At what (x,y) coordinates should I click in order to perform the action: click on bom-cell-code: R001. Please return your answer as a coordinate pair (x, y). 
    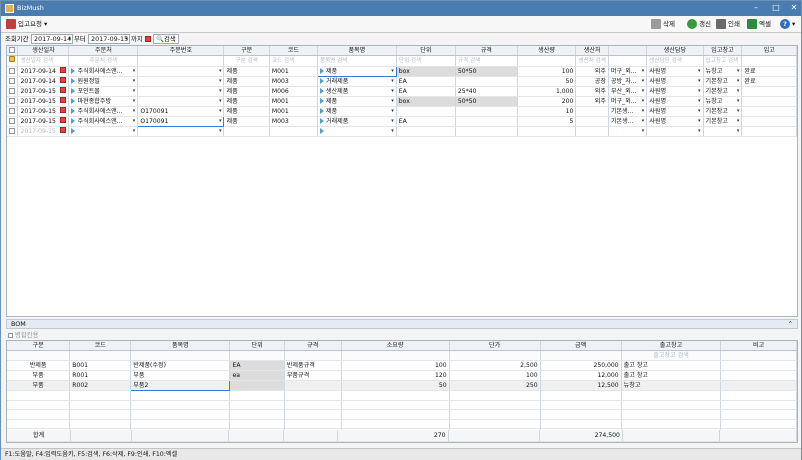
    Looking at the image, I should click on (100, 376).